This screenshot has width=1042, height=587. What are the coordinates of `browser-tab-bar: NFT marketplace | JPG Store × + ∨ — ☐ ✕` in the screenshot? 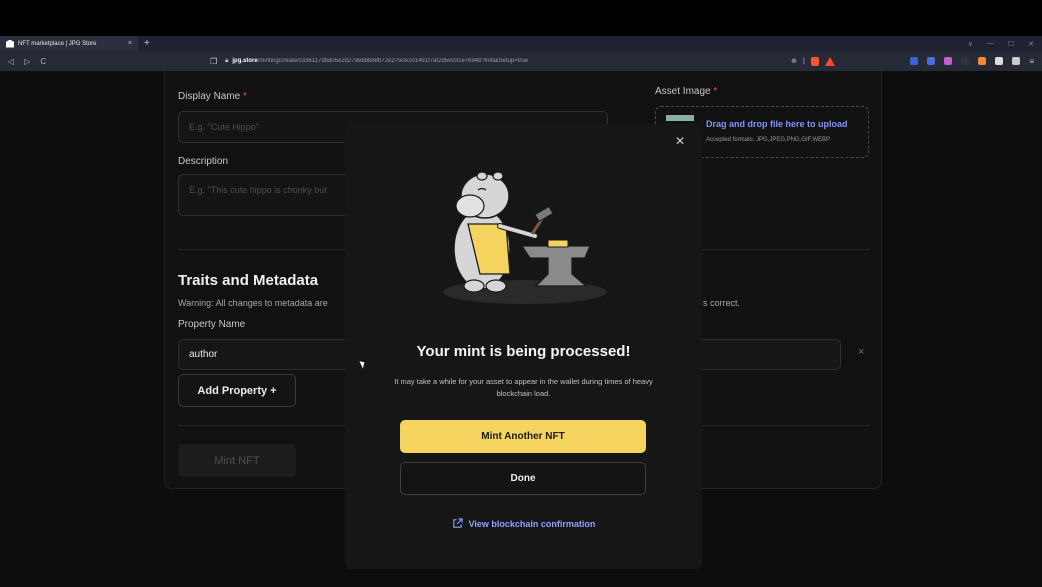 It's located at (521, 43).